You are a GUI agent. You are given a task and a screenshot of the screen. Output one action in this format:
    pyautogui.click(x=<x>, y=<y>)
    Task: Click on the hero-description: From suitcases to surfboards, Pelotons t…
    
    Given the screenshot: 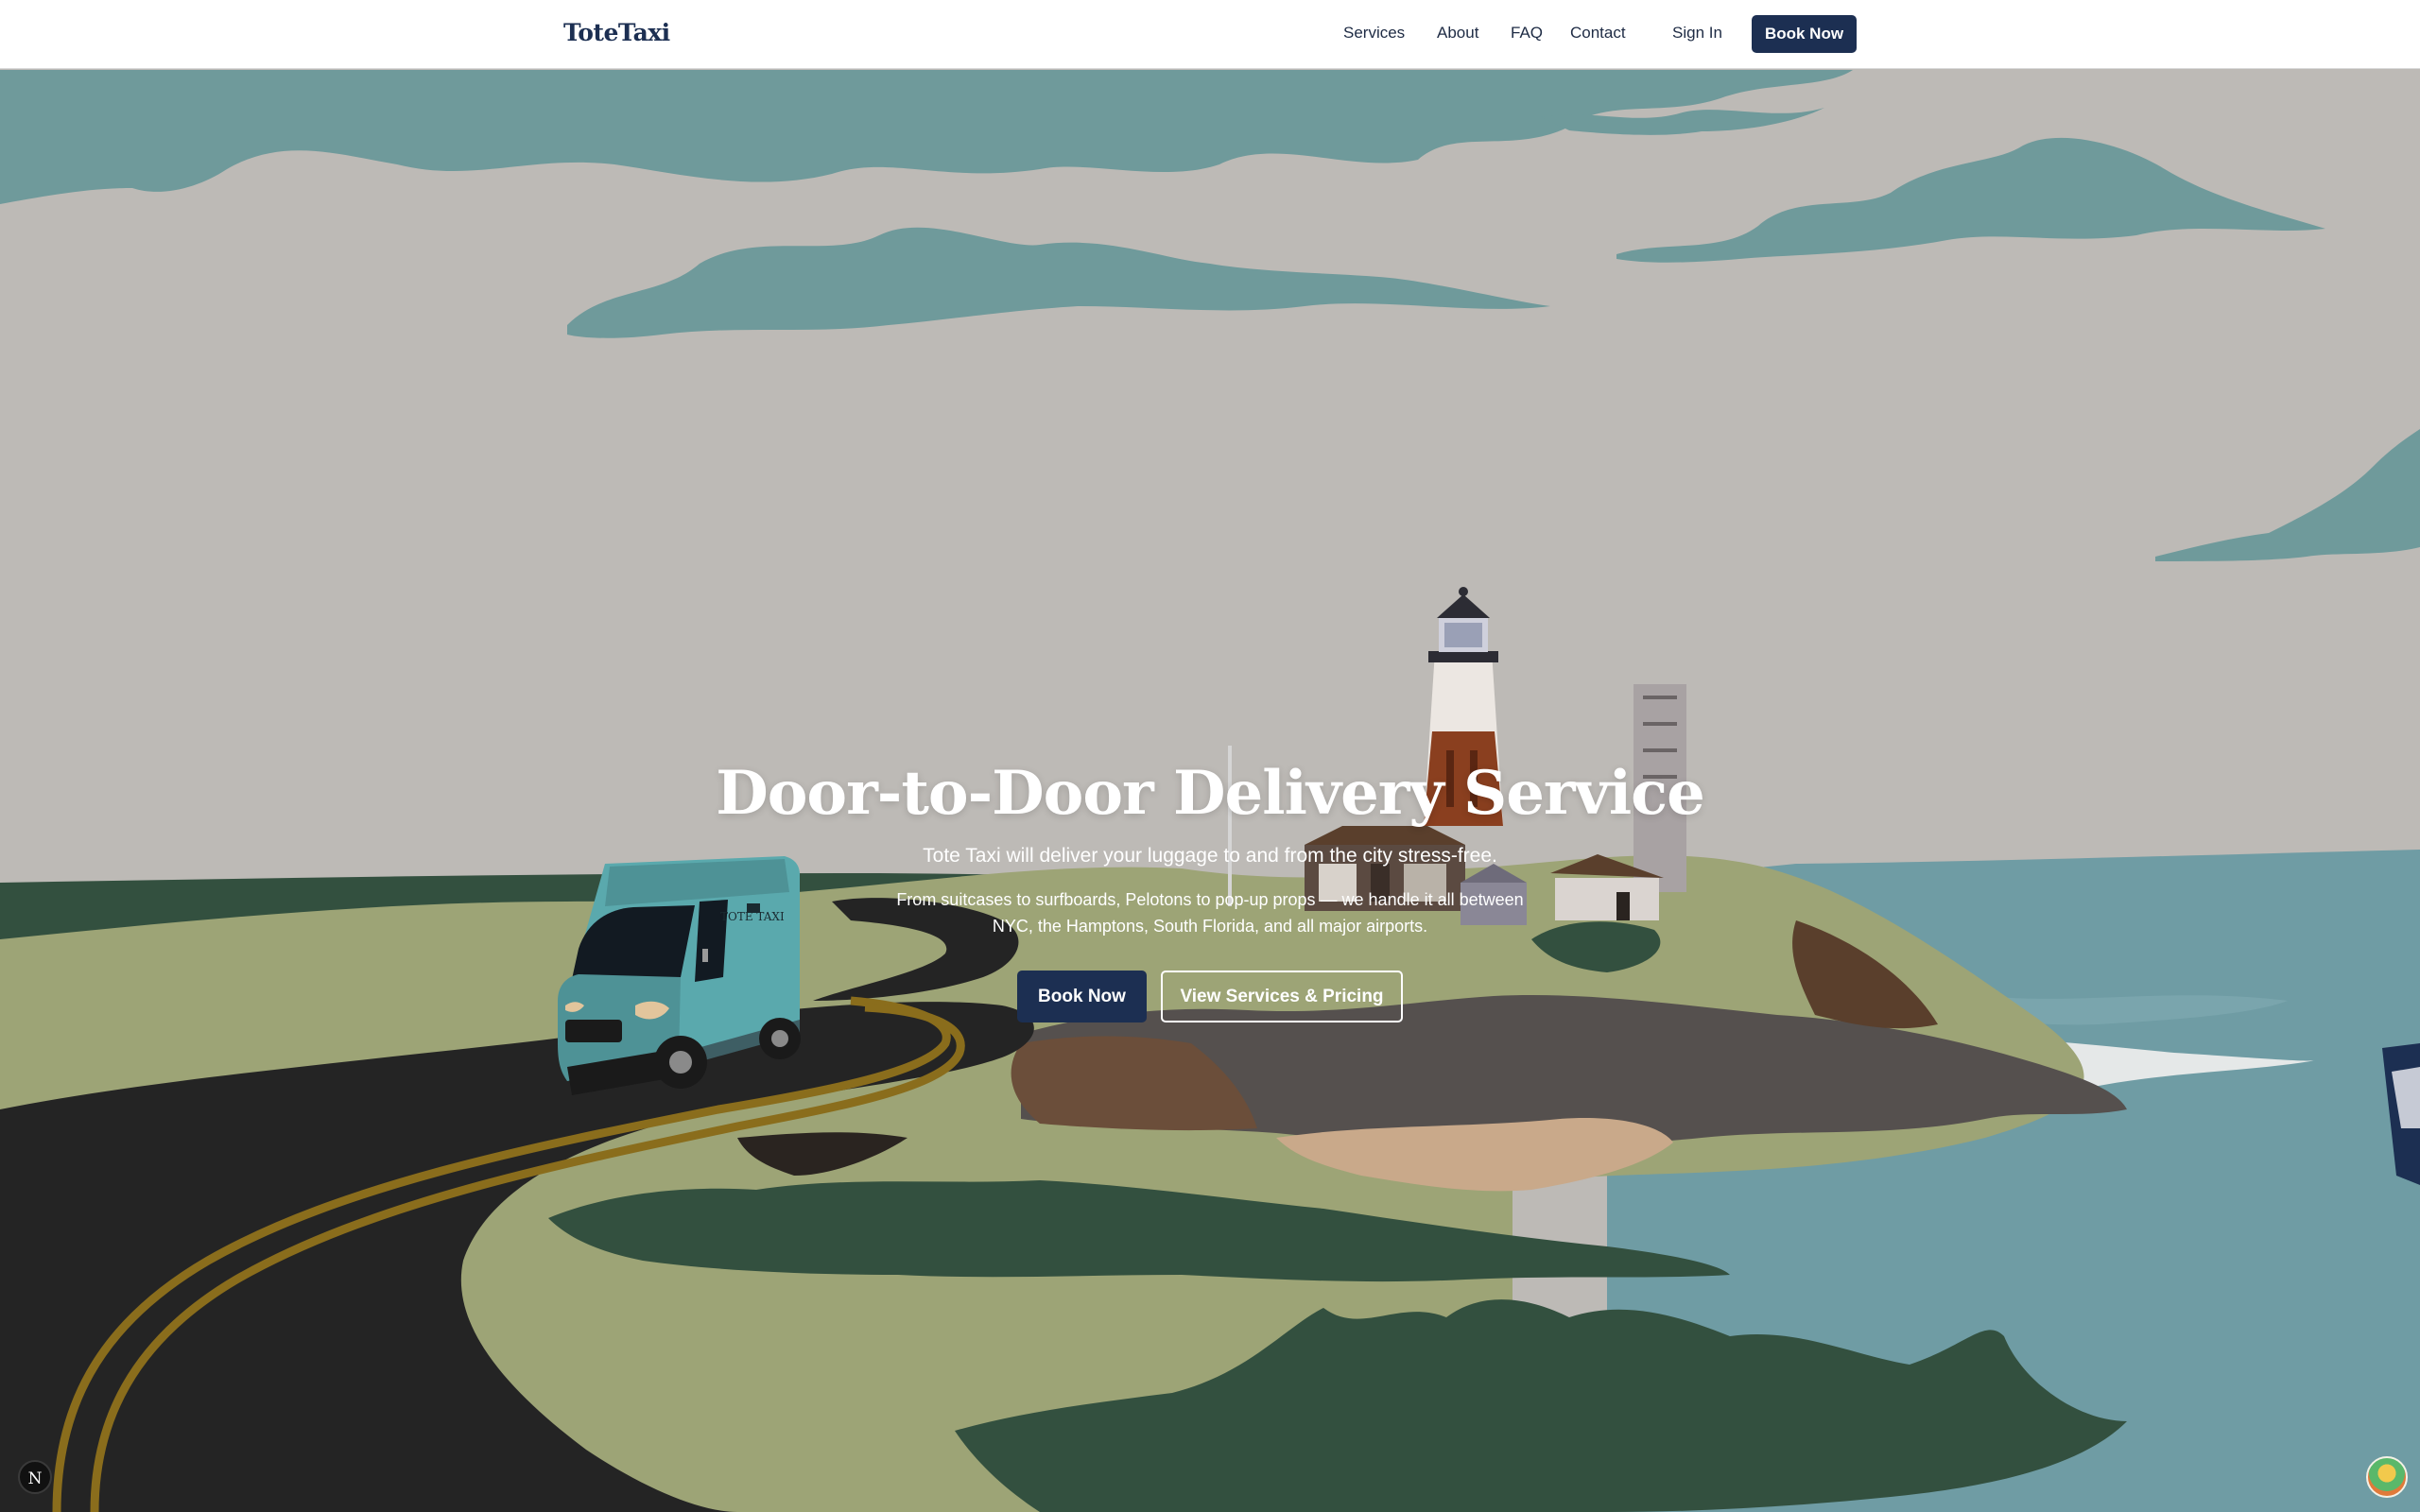 What is the action you would take?
    pyautogui.click(x=1210, y=913)
    